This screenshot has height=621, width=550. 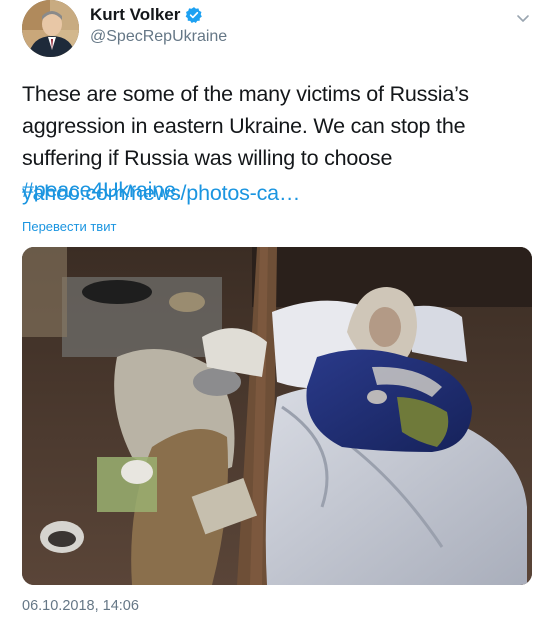 What do you see at coordinates (135, 15) in the screenshot?
I see `display-name: Kurt Volker` at bounding box center [135, 15].